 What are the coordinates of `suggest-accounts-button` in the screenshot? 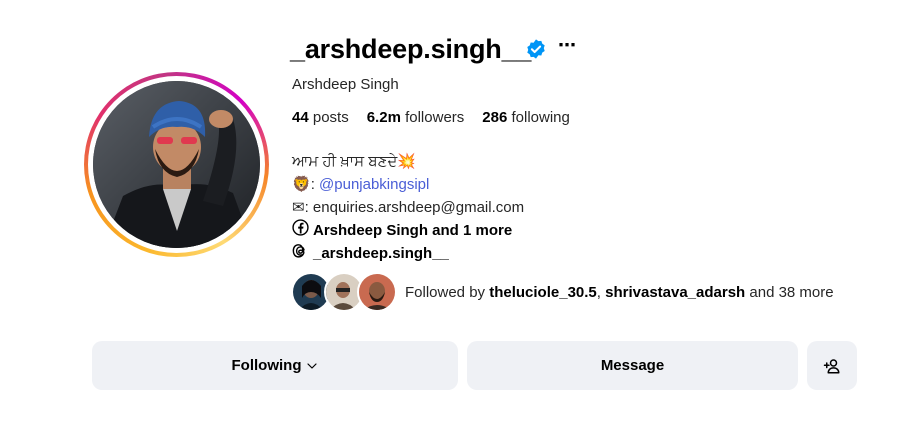 It's located at (832, 365).